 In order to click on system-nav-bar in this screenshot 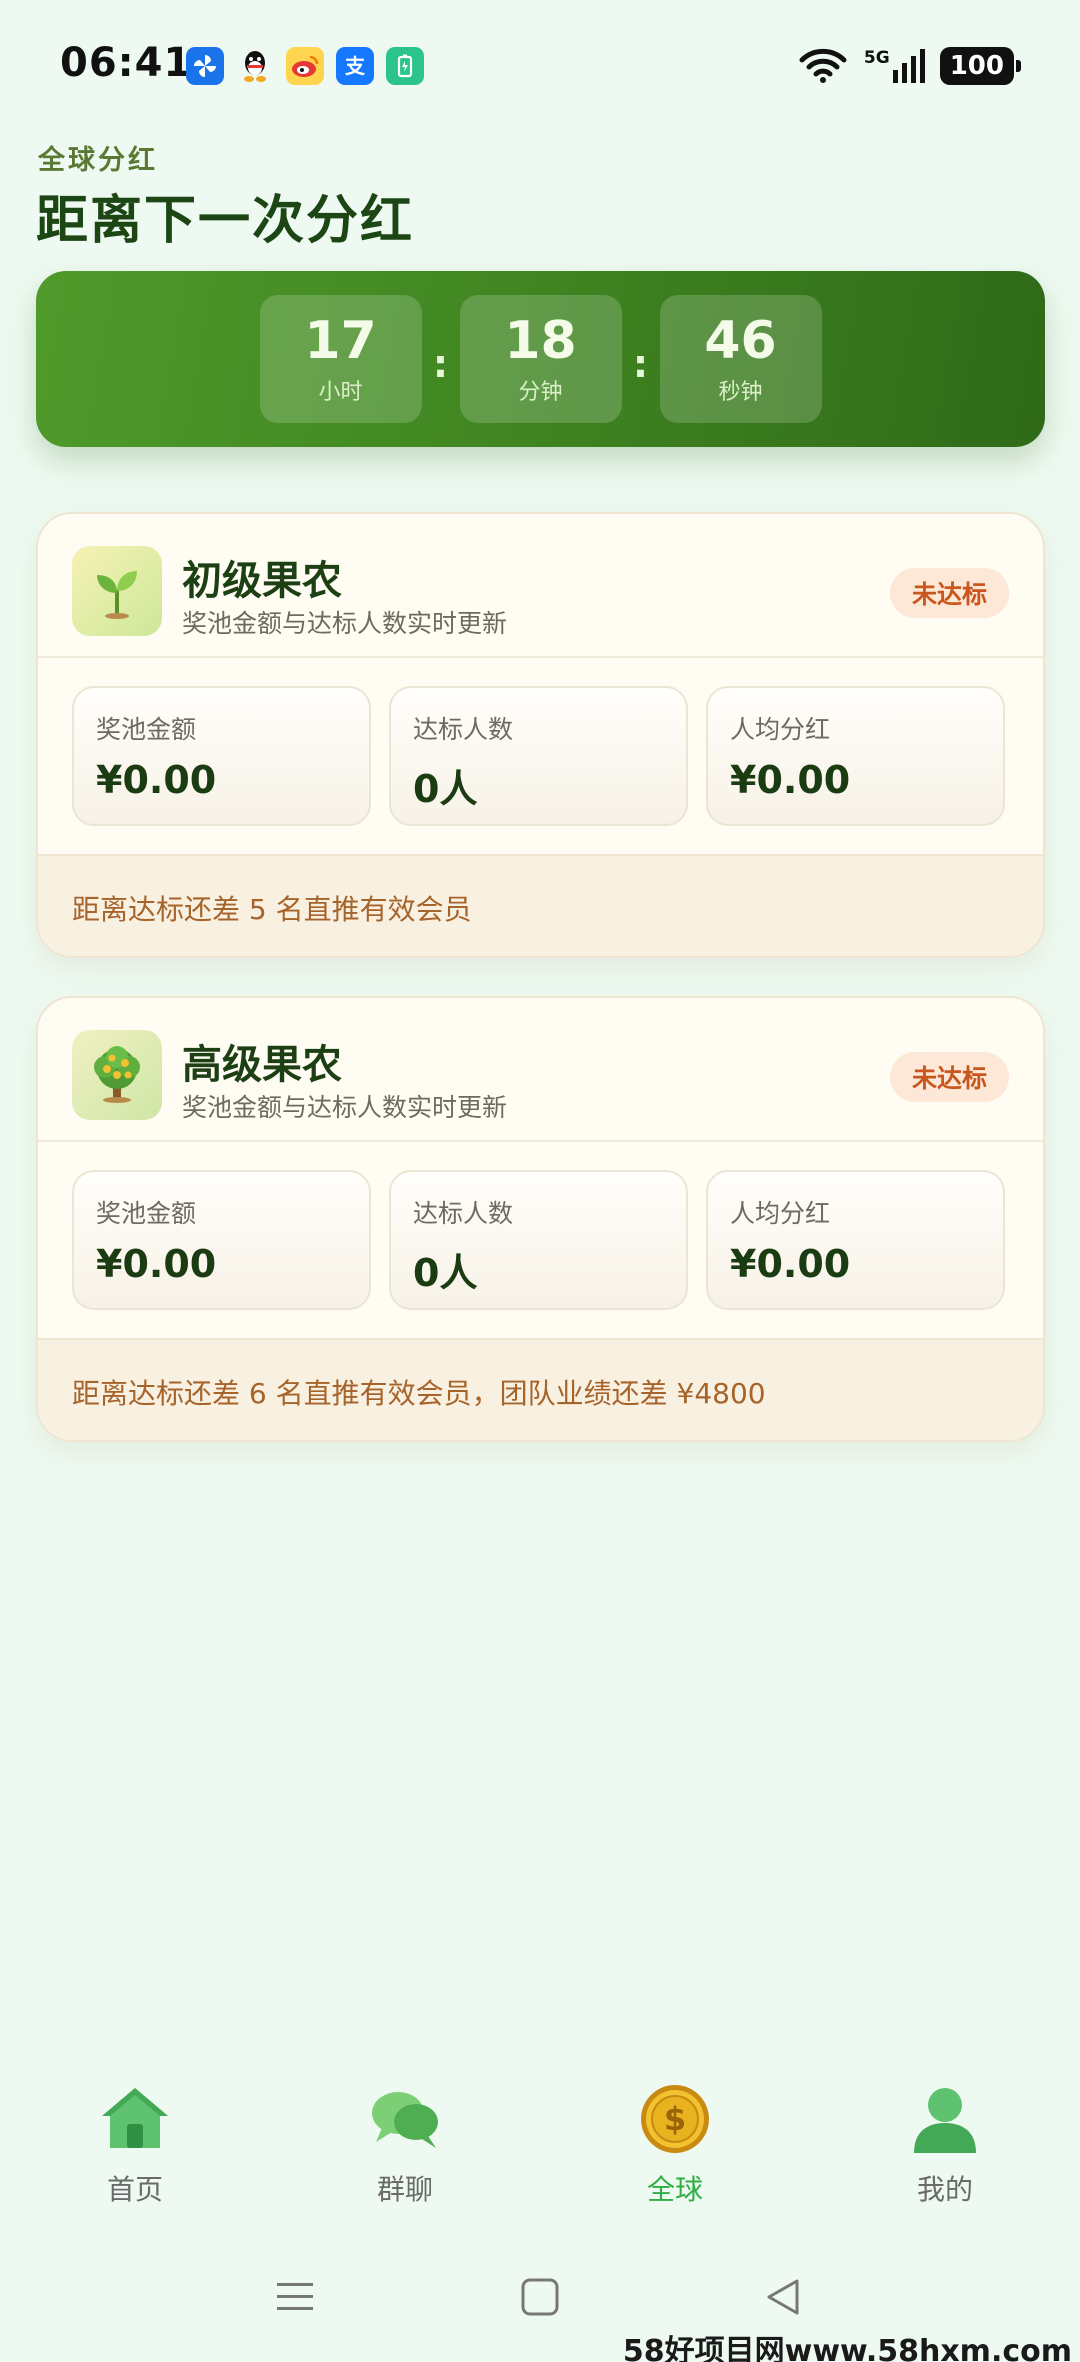, I will do `click(540, 2297)`.